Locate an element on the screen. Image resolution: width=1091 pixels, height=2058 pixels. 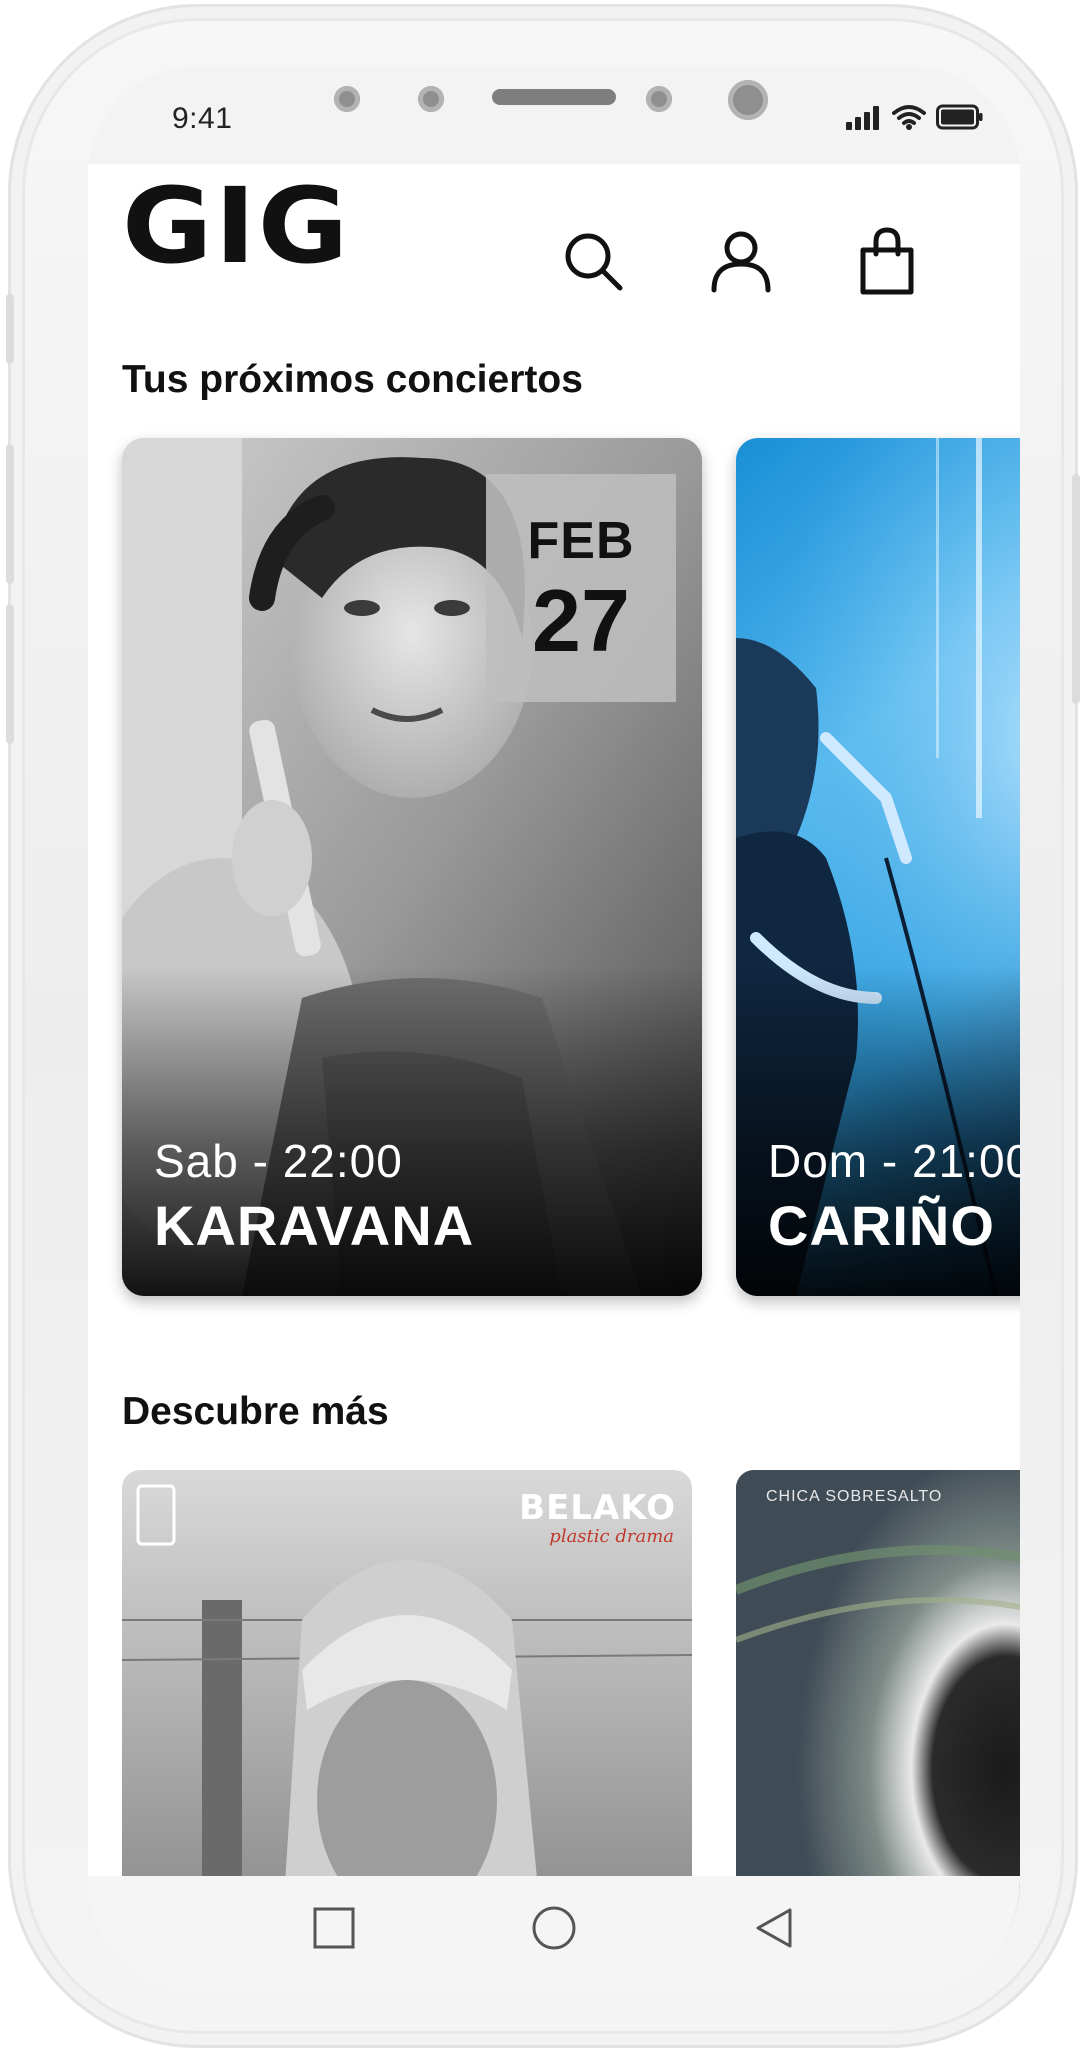
album-artist: CHICA SOBRESALTO is located at coordinates (854, 1496).